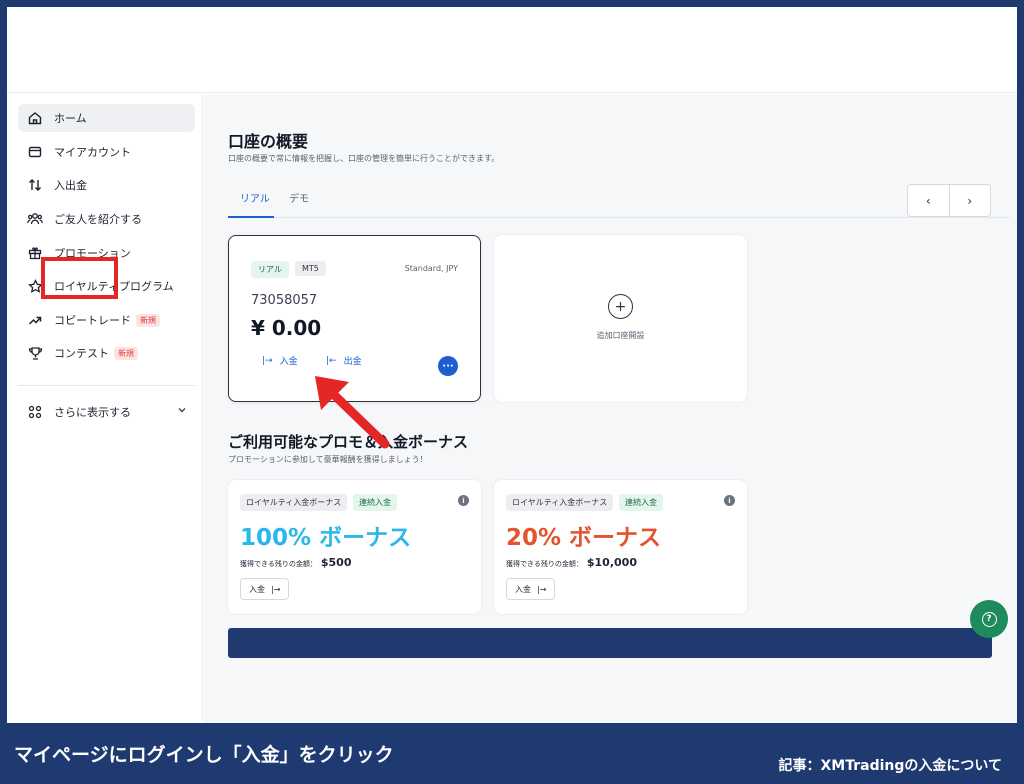 The width and height of the screenshot is (1024, 784). I want to click on question-icon: ?, so click(989, 619).